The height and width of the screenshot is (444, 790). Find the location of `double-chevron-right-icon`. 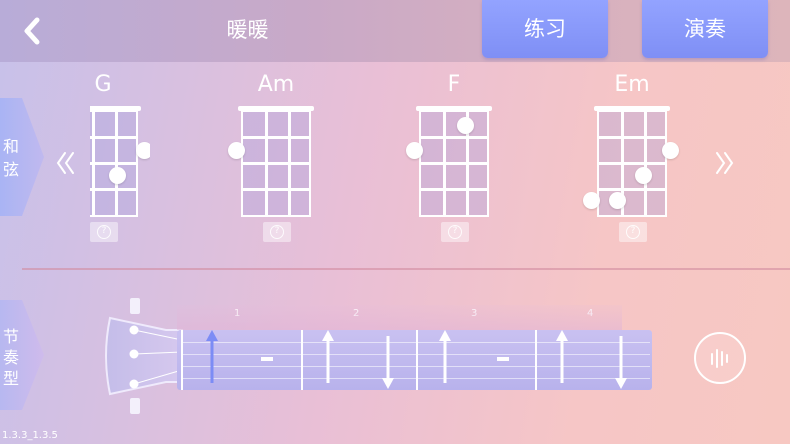

double-chevron-right-icon is located at coordinates (725, 163).